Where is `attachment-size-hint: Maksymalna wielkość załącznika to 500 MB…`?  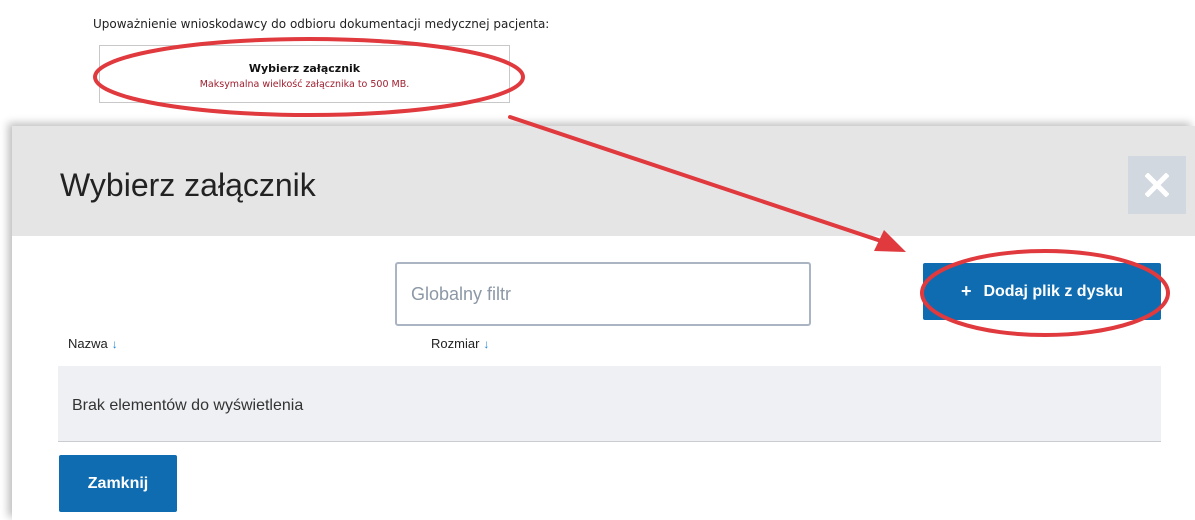 attachment-size-hint: Maksymalna wielkość załącznika to 500 MB… is located at coordinates (304, 84).